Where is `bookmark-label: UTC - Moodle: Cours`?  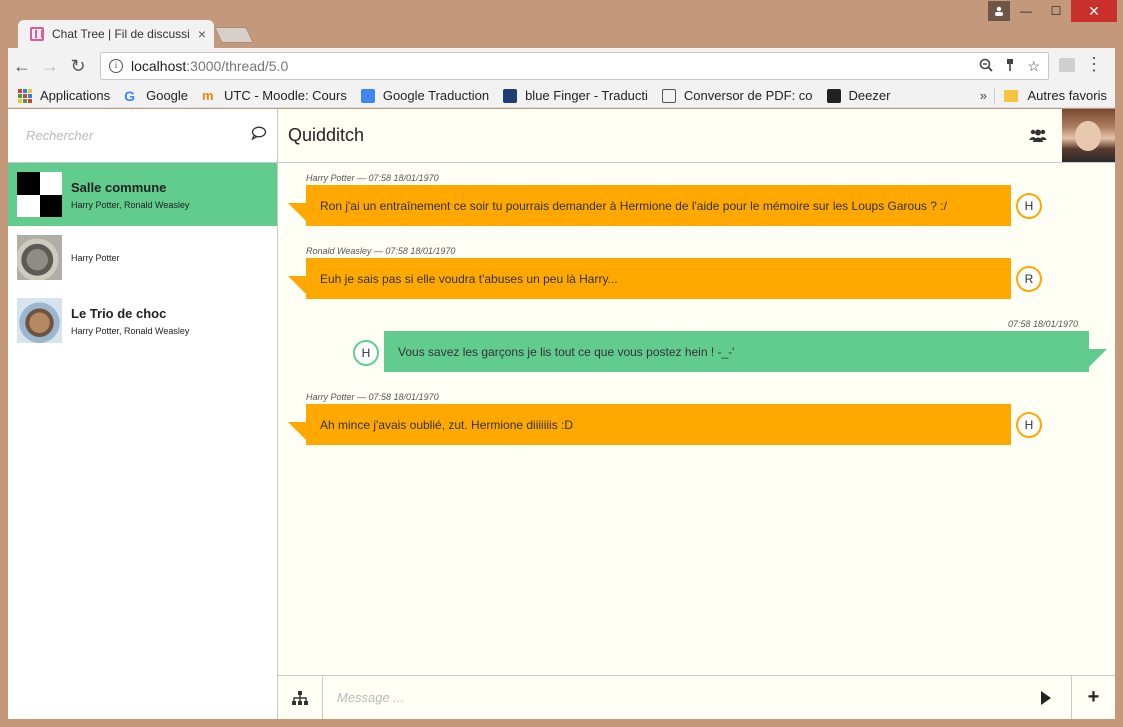
bookmark-label: UTC - Moodle: Cours is located at coordinates (285, 95).